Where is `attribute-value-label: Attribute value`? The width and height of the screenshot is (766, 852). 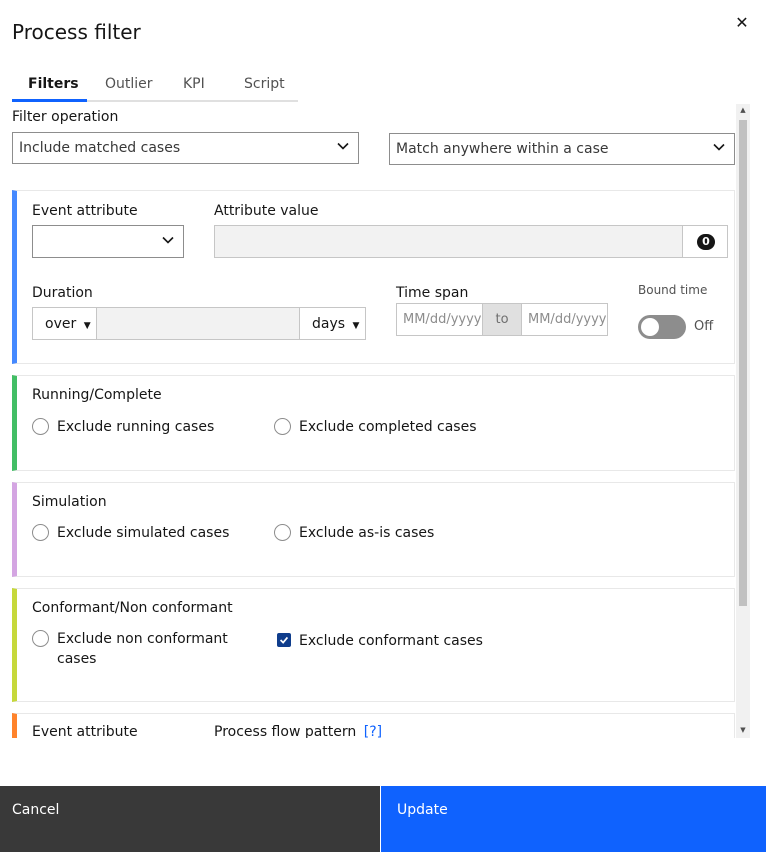 attribute-value-label: Attribute value is located at coordinates (266, 211).